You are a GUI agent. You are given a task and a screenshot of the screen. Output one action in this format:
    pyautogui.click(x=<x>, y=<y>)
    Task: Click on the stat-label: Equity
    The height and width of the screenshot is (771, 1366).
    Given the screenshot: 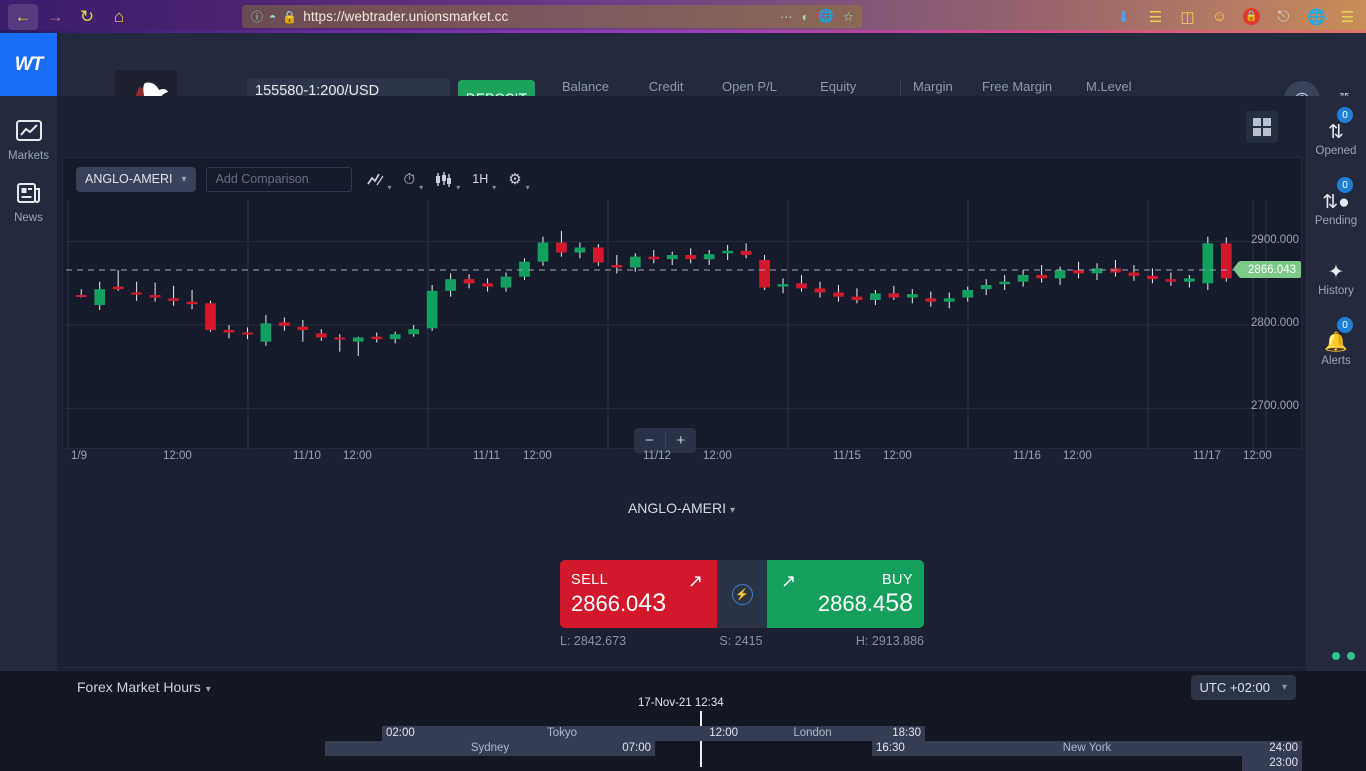 What is the action you would take?
    pyautogui.click(x=838, y=86)
    